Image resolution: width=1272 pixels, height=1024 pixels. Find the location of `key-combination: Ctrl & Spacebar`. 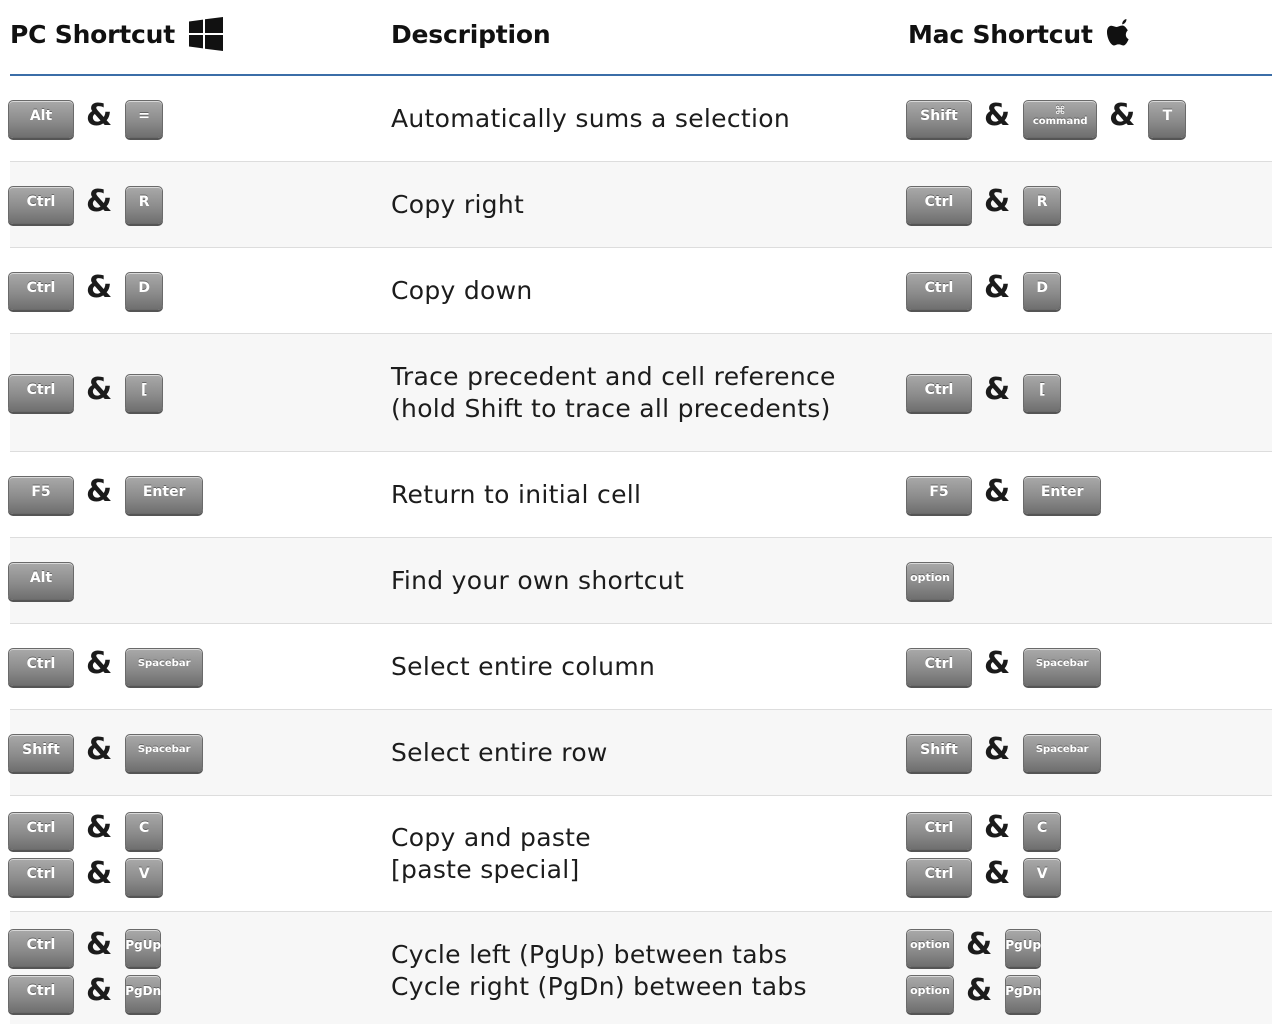

key-combination: Ctrl & Spacebar is located at coordinates (1086, 667).